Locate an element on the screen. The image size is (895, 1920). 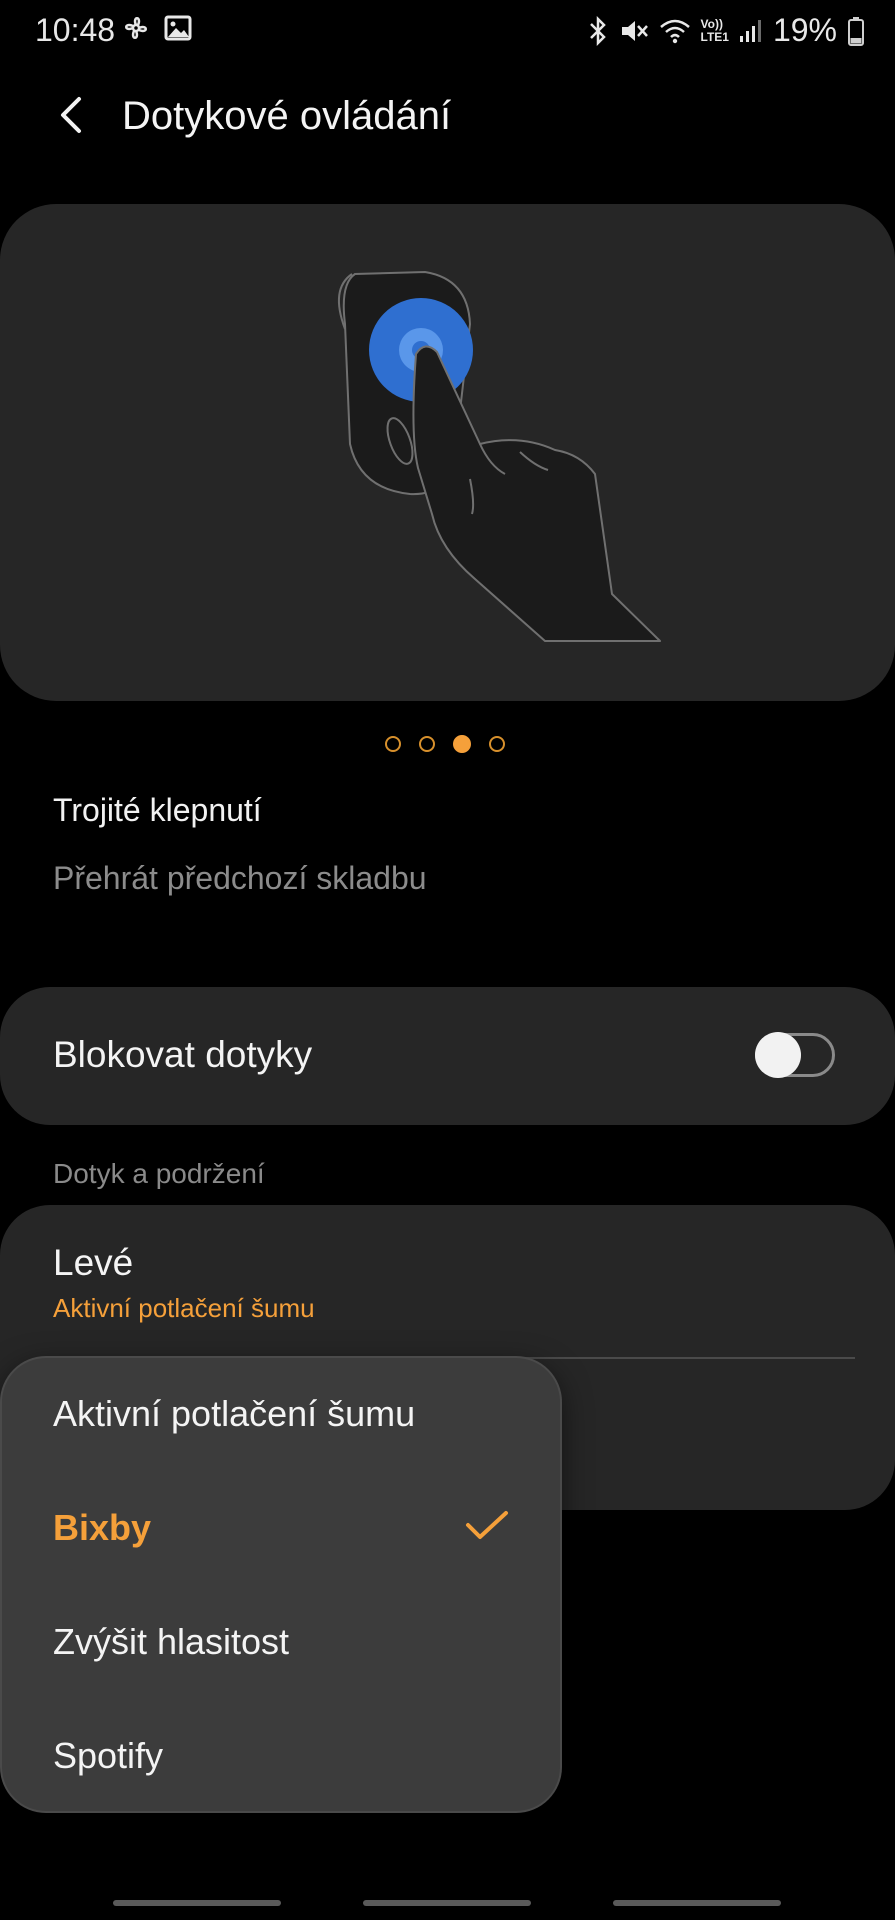
chevron-left-icon is located at coordinates (70, 117).